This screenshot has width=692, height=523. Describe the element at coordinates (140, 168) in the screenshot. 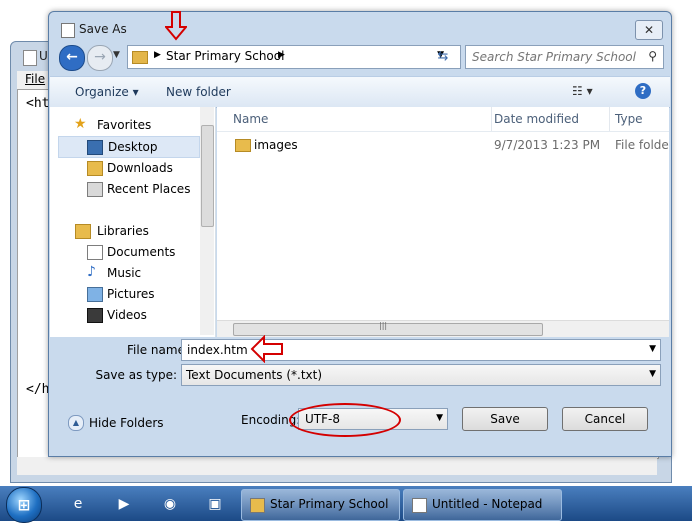

I see `nav-label: Downloads` at that location.